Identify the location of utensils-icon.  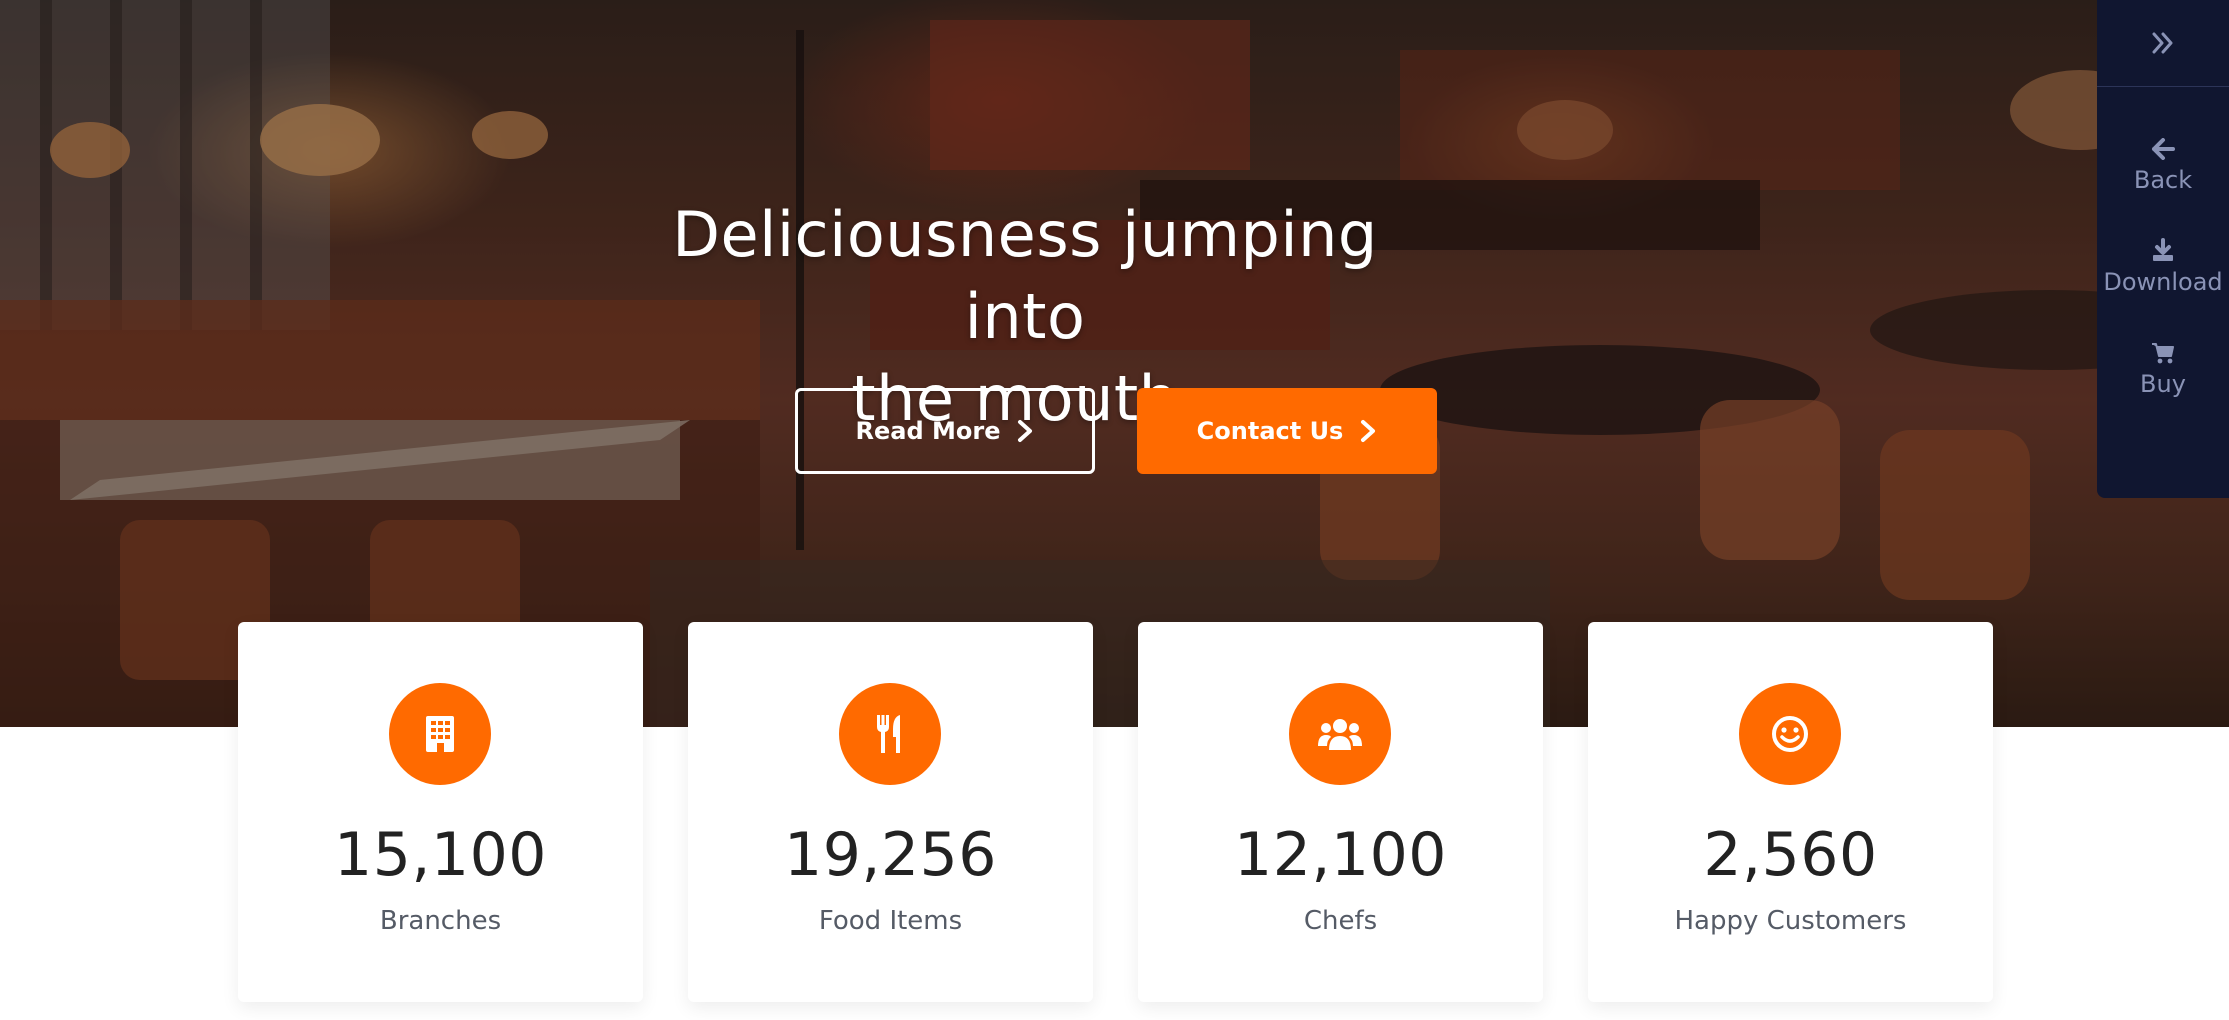
(890, 734).